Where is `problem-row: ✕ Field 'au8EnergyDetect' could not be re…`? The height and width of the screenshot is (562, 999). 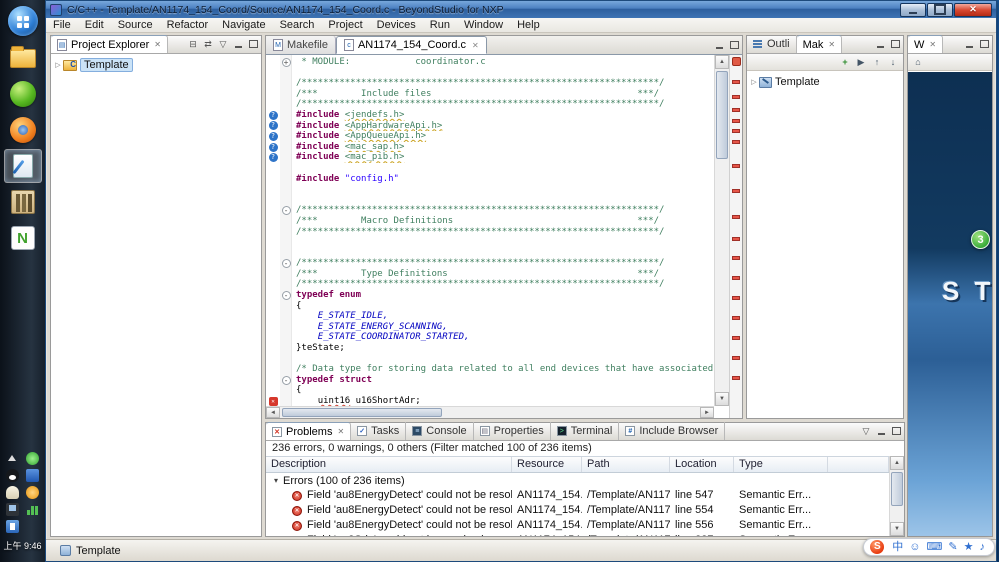
problem-row: ✕ Field 'au8EnergyDetect' could not be re… is located at coordinates (577, 510).